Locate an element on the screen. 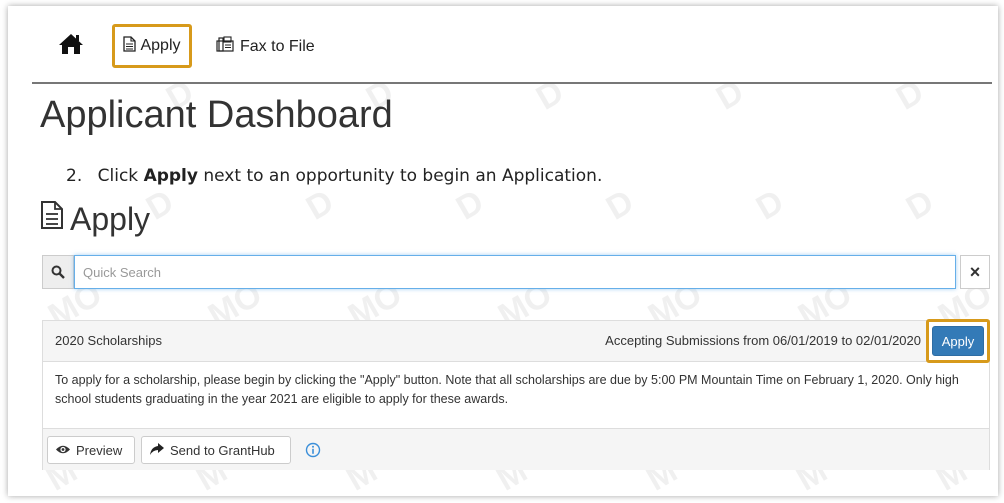 The image size is (1004, 503). preview-button: Preview is located at coordinates (91, 450).